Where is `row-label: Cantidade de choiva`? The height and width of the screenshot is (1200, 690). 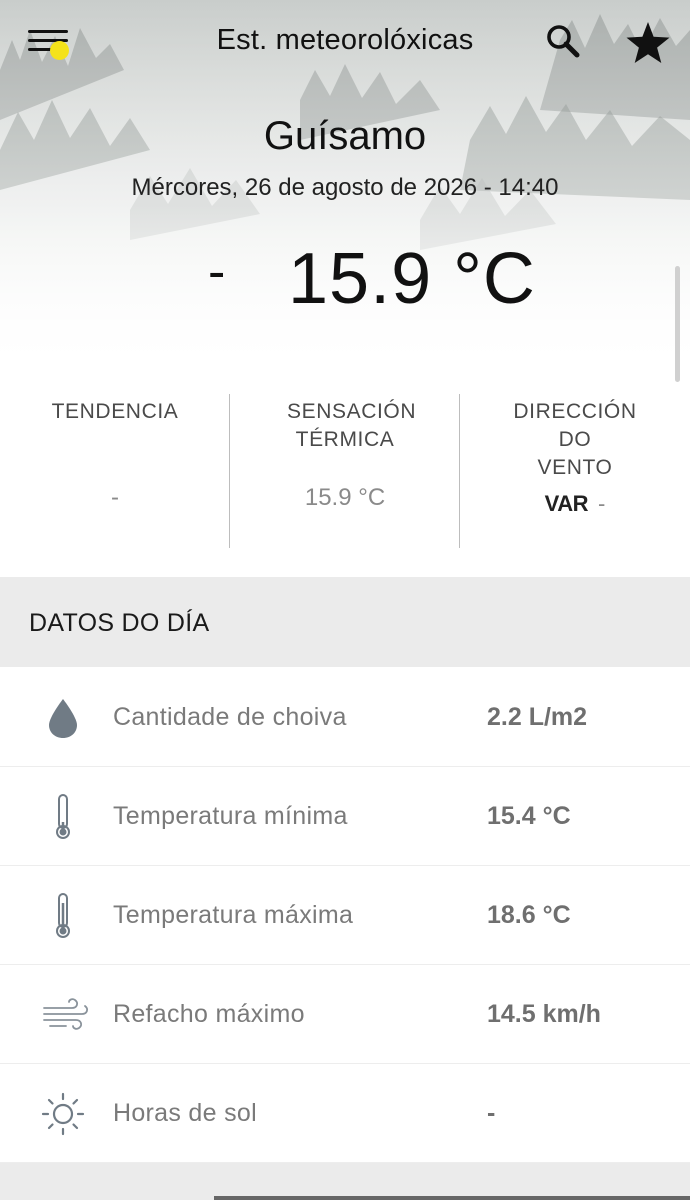
row-label: Cantidade de choiva is located at coordinates (230, 717).